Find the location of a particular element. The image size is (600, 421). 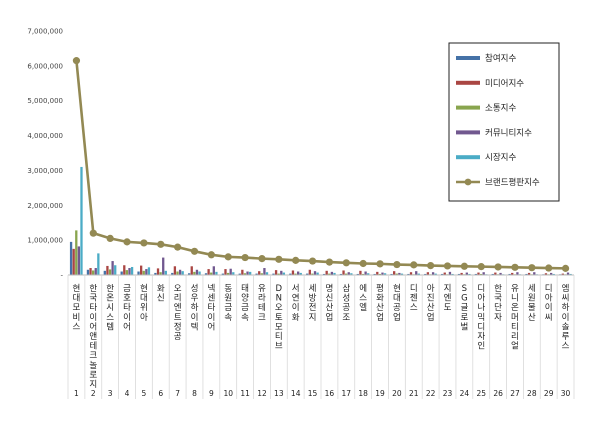

legend: 참여지수미디어지수소통지수커뮤니티지수시장지수브랜드평판지수 is located at coordinates (504, 122).